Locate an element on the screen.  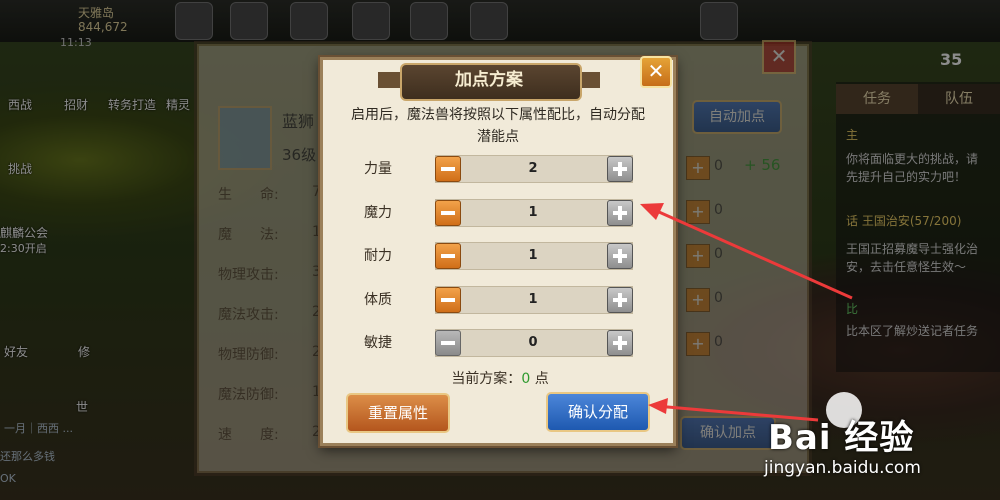
arrowhead is located at coordinates (658, 406).